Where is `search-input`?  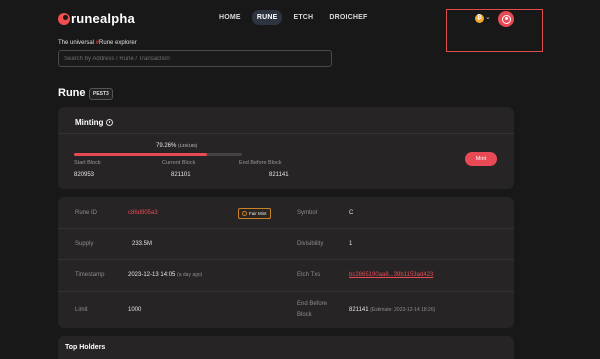 search-input is located at coordinates (195, 58).